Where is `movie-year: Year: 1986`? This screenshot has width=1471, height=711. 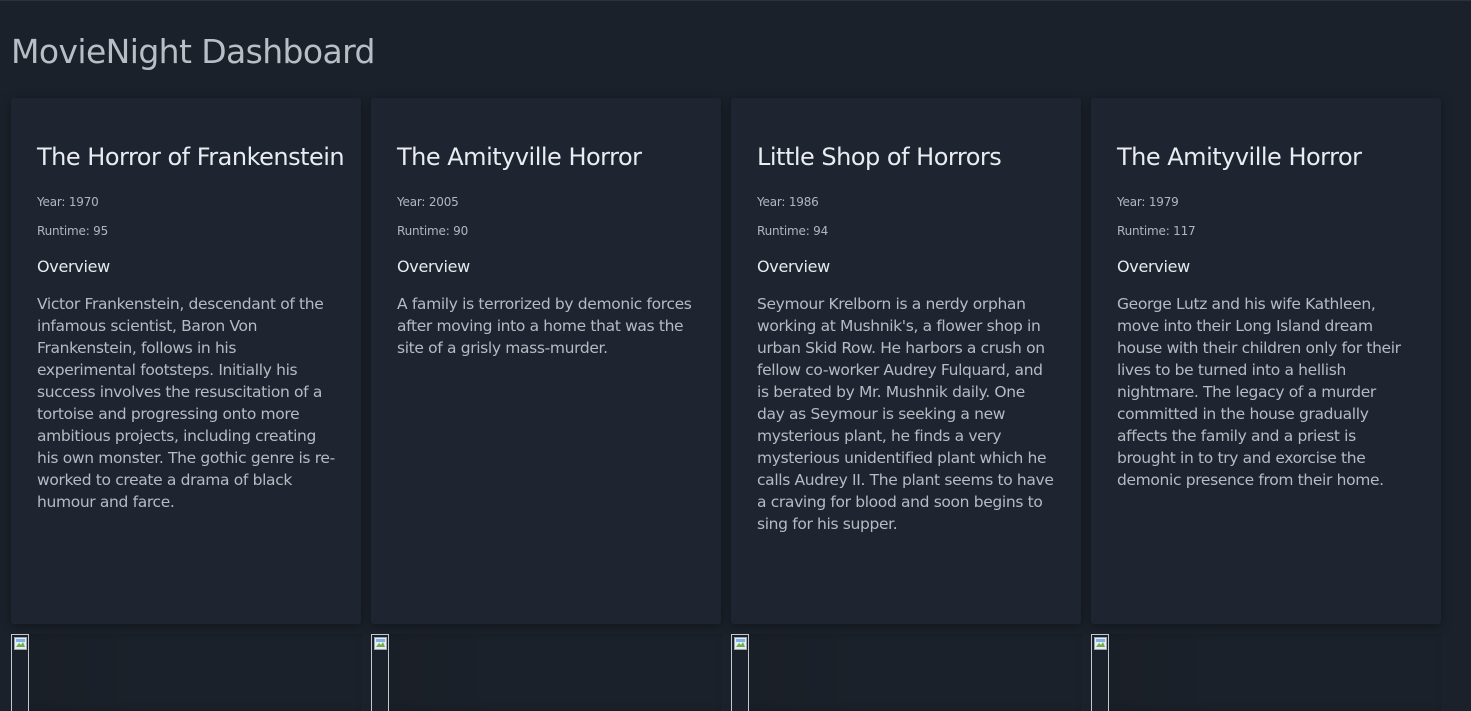
movie-year: Year: 1986 is located at coordinates (788, 202).